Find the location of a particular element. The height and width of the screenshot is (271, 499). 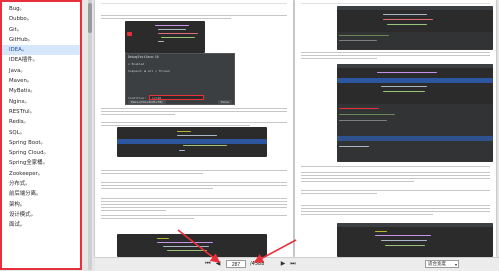

zoom-label: 适合宽度 is located at coordinates (437, 264).